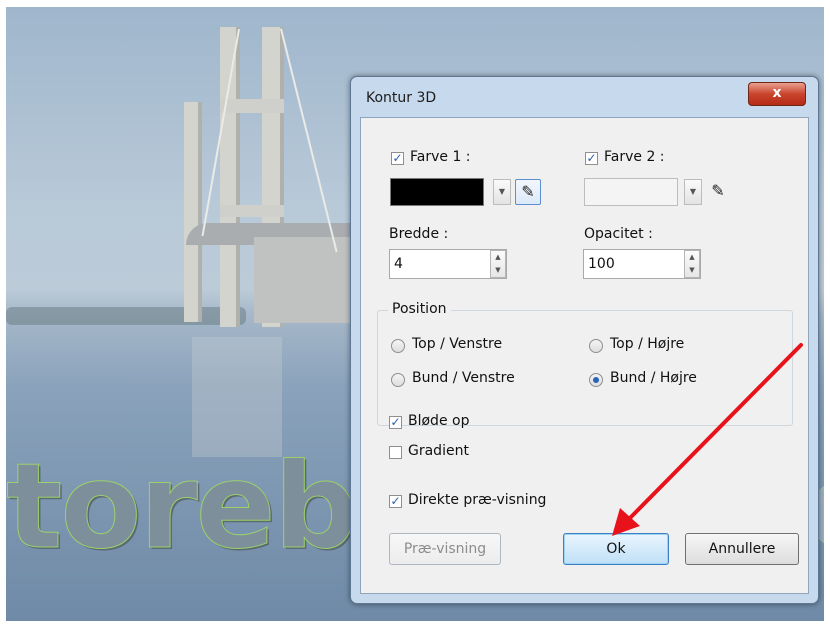 The width and height of the screenshot is (830, 628). Describe the element at coordinates (419, 309) in the screenshot. I see `position-group-title: Position` at that location.